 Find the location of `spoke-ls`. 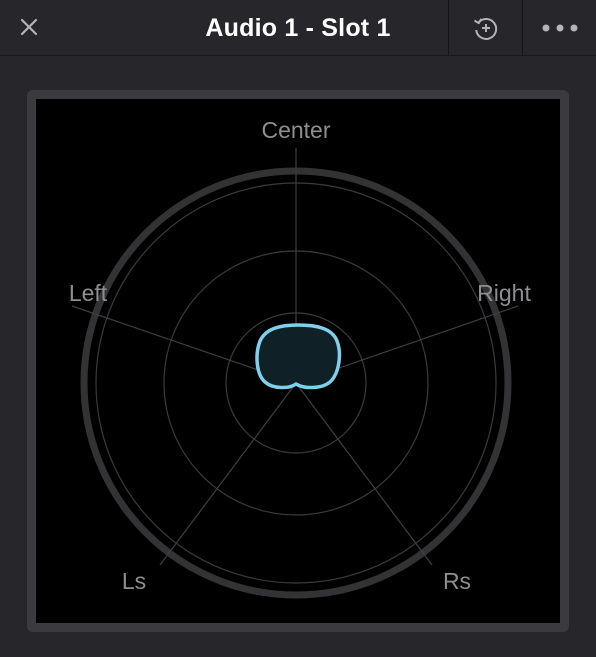

spoke-ls is located at coordinates (228, 474).